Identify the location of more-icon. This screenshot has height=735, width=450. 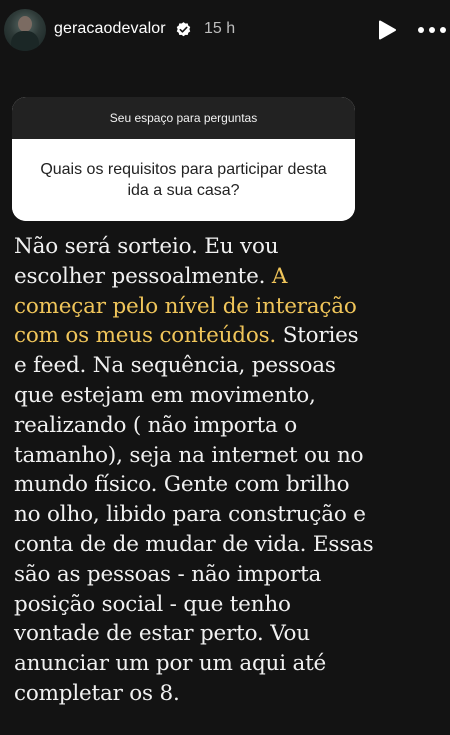
(432, 30).